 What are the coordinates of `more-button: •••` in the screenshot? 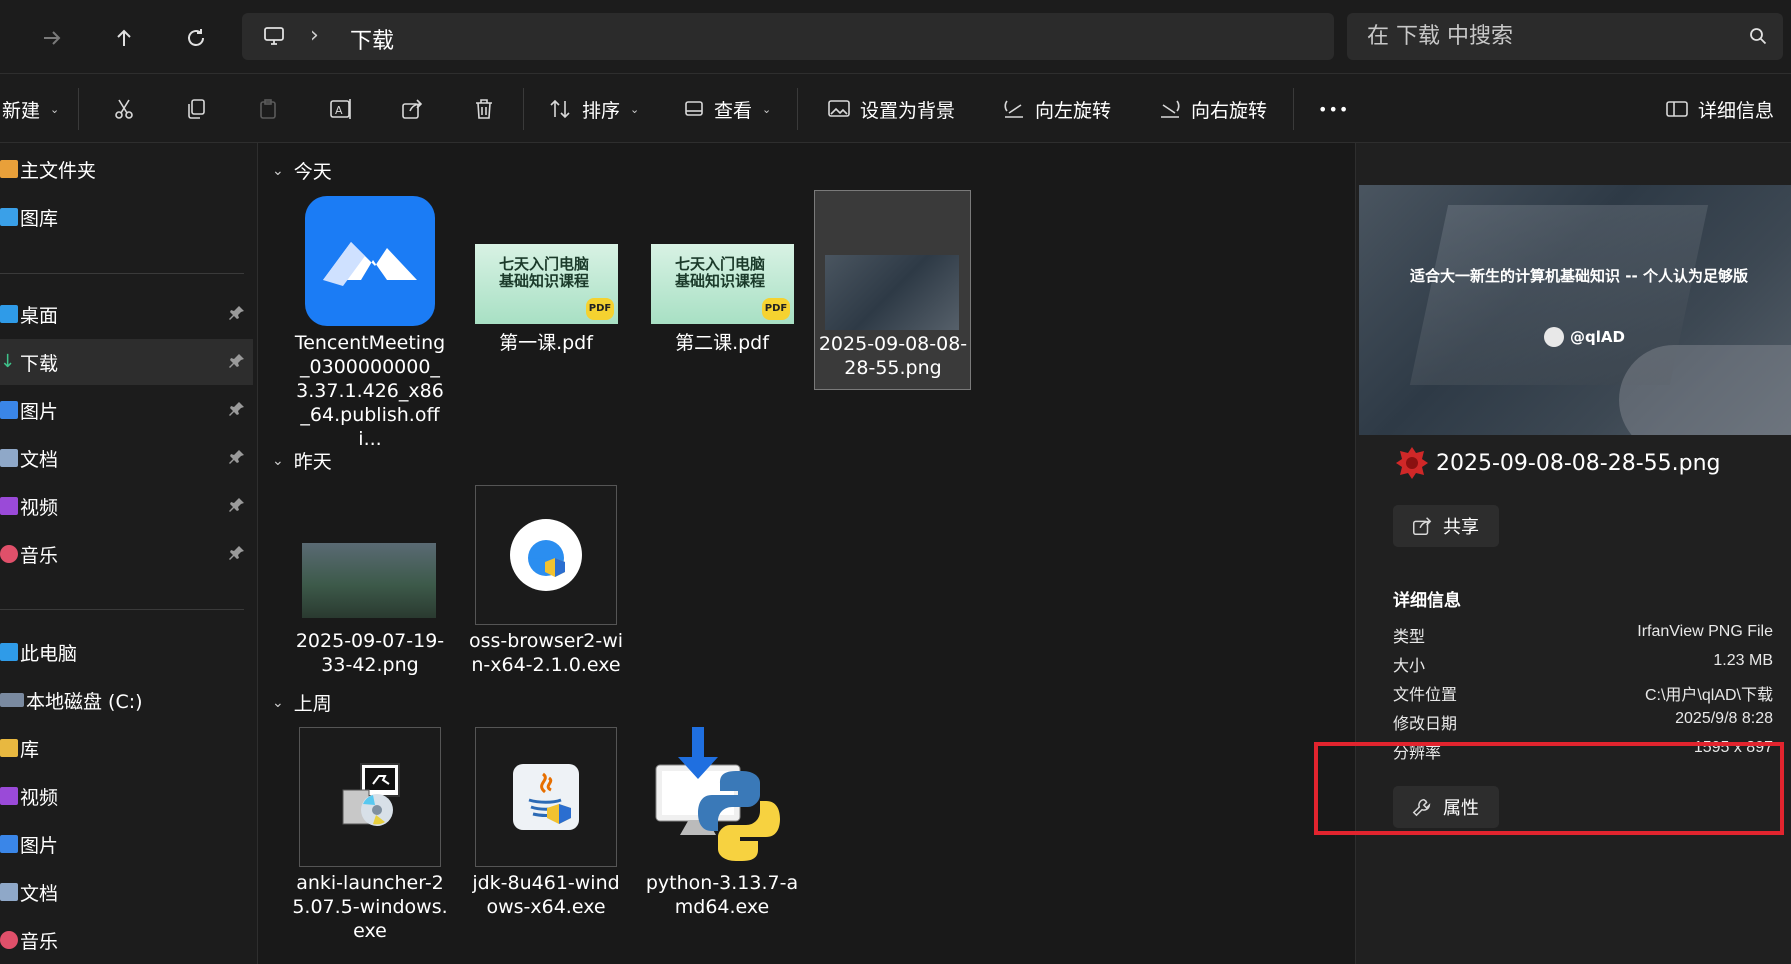 It's located at (1333, 109).